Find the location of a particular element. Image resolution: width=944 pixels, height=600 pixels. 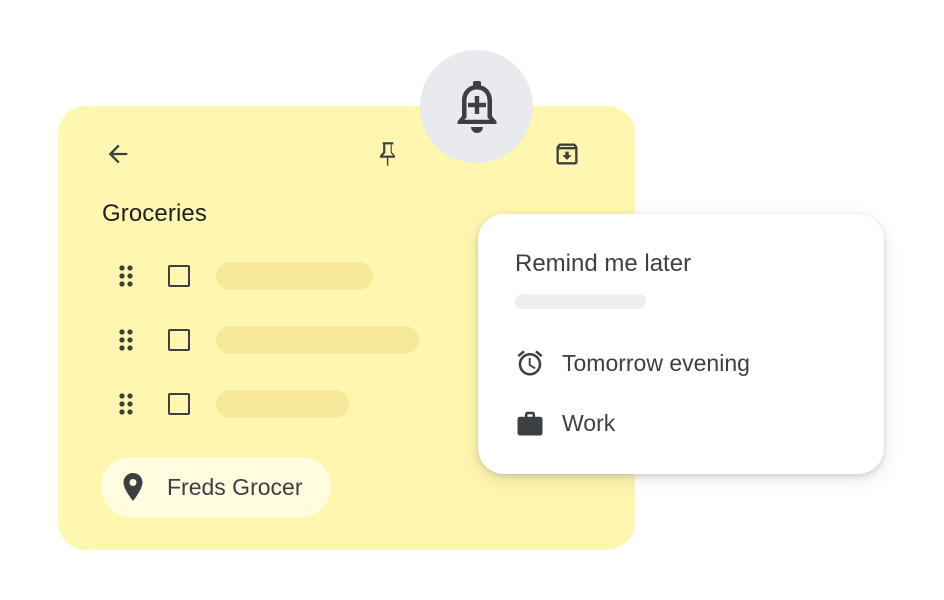

reminder-option-tomorrow-evening: Tomorrow evening is located at coordinates (632, 363).